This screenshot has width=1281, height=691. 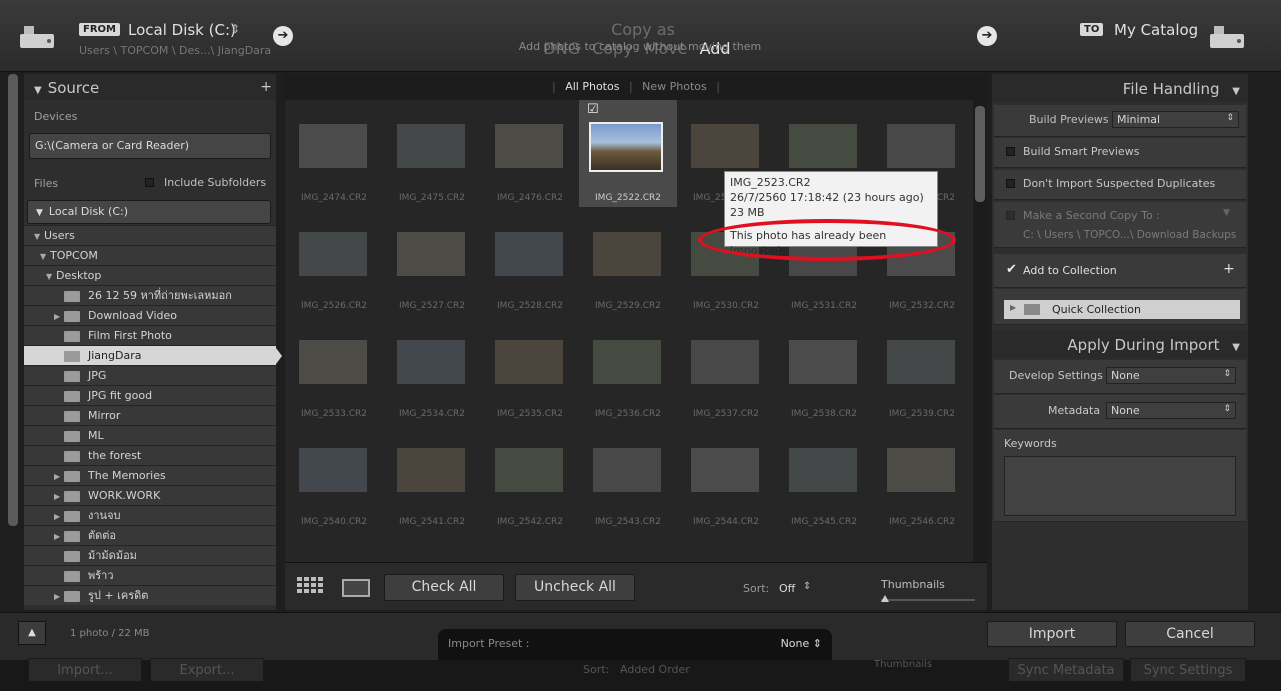 I want to click on photo-cell: IMG_2539.CR2, so click(x=922, y=369).